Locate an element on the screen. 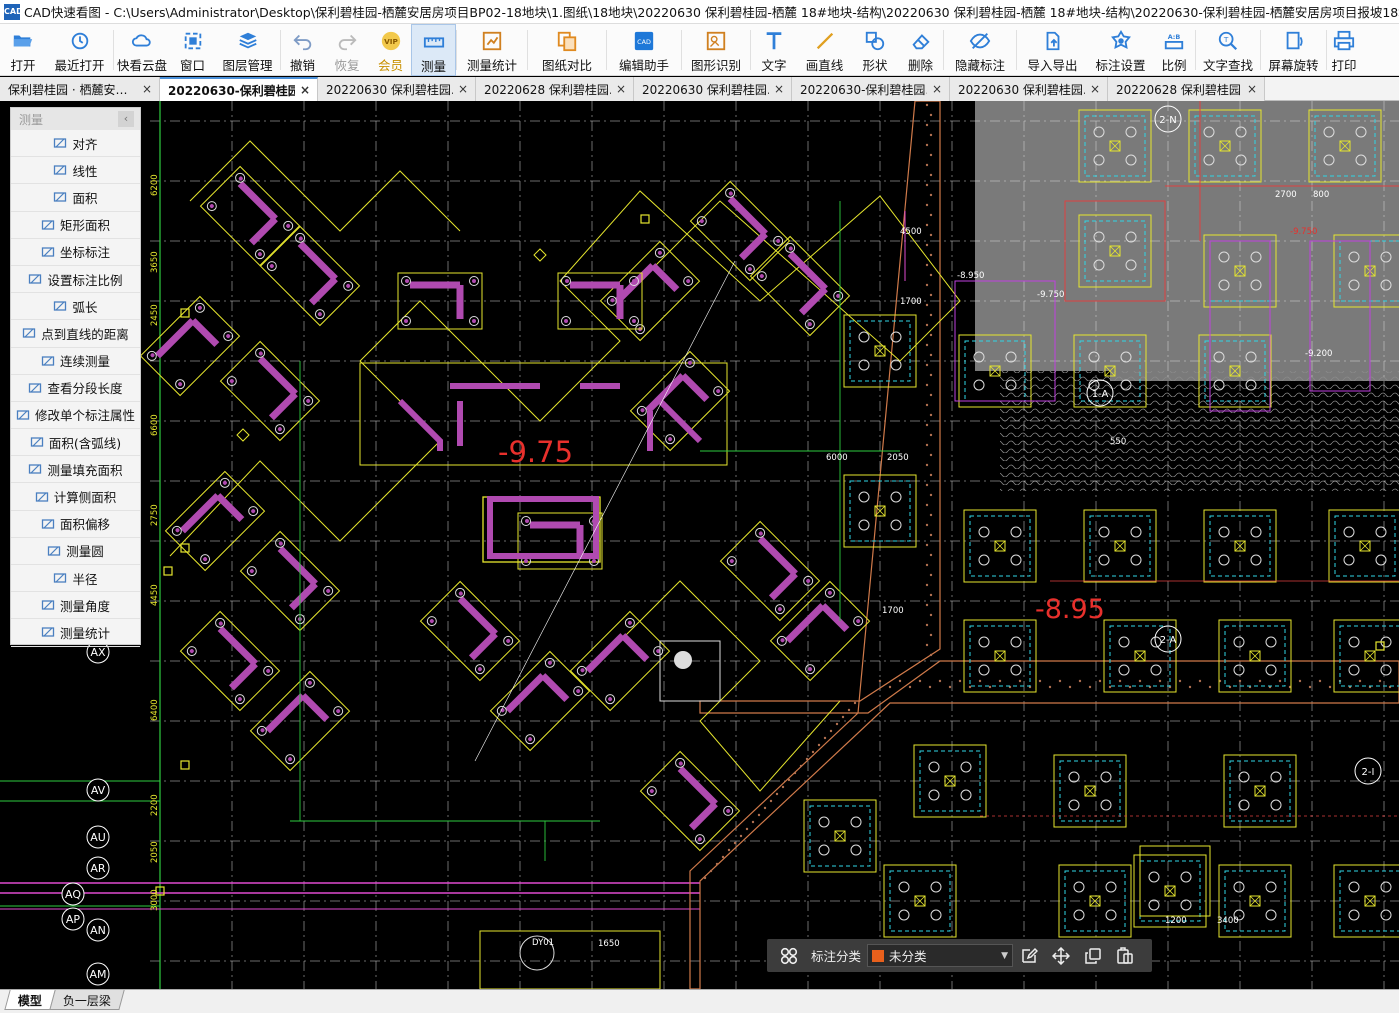 This screenshot has width=1399, height=1013. measure-item: 测量角度 is located at coordinates (75, 606).